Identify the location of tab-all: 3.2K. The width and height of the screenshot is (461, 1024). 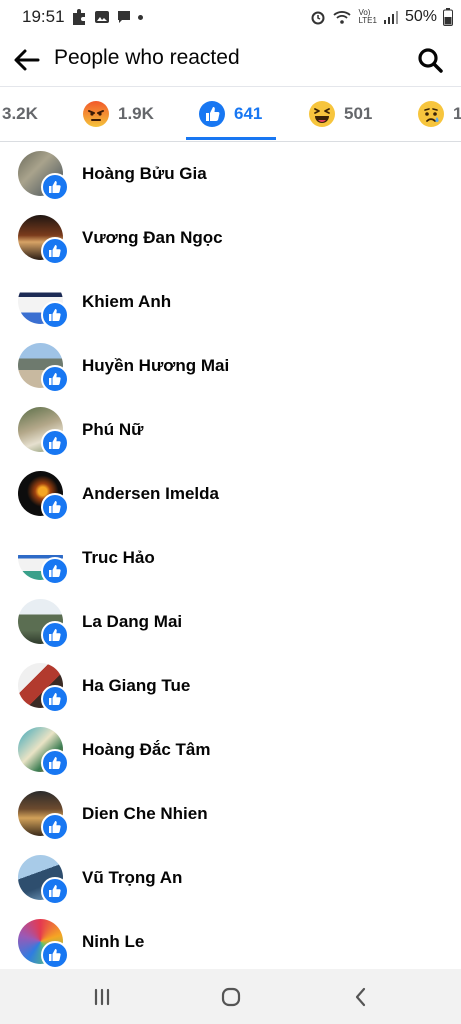
(20, 114).